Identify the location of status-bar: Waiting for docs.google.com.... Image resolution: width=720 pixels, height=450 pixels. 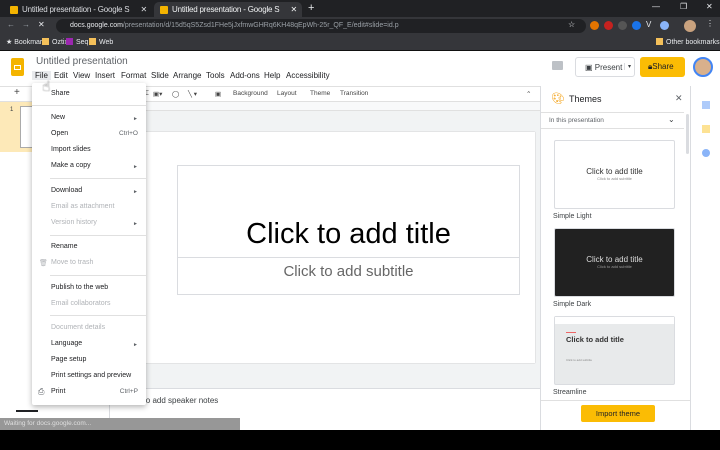
(120, 424).